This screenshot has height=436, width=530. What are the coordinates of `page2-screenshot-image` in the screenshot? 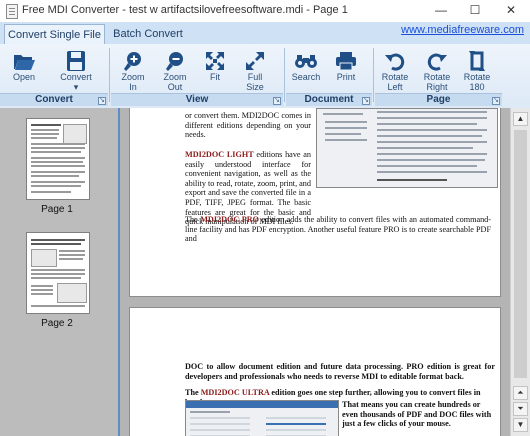 It's located at (262, 418).